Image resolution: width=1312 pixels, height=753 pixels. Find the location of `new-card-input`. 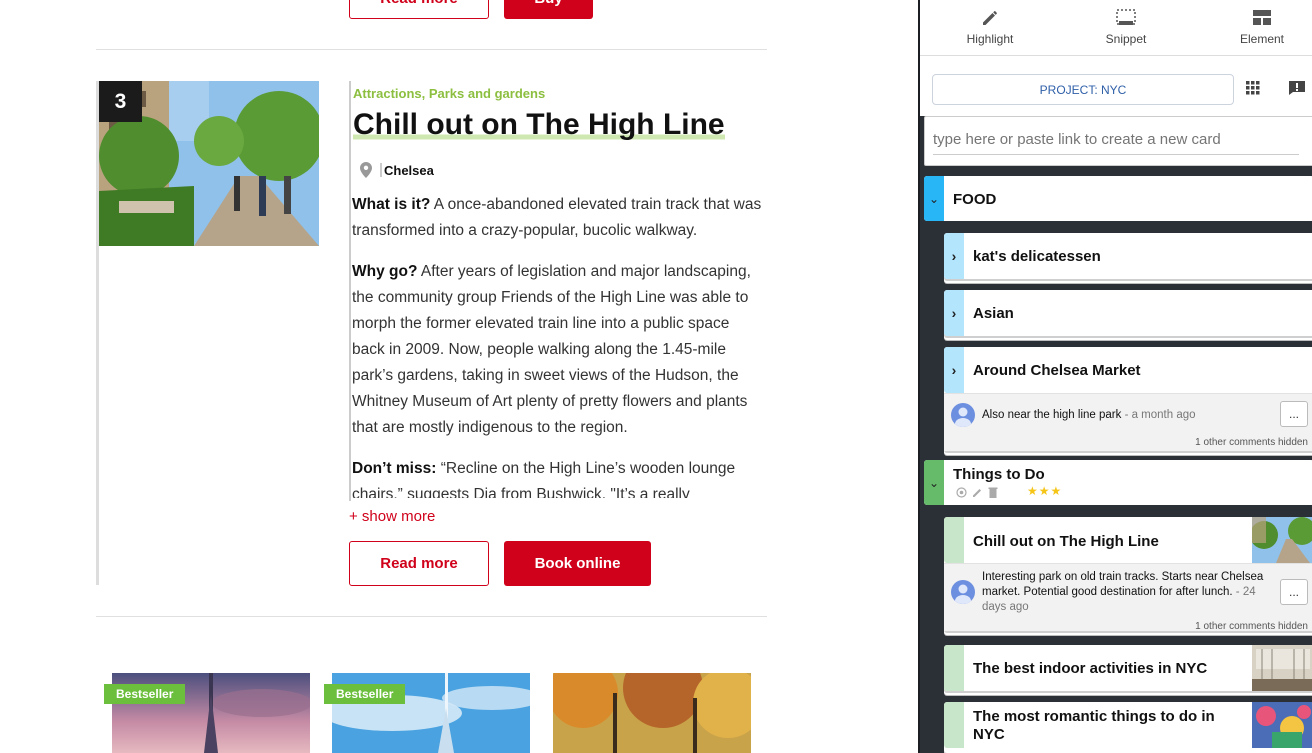

new-card-input is located at coordinates (1116, 140).